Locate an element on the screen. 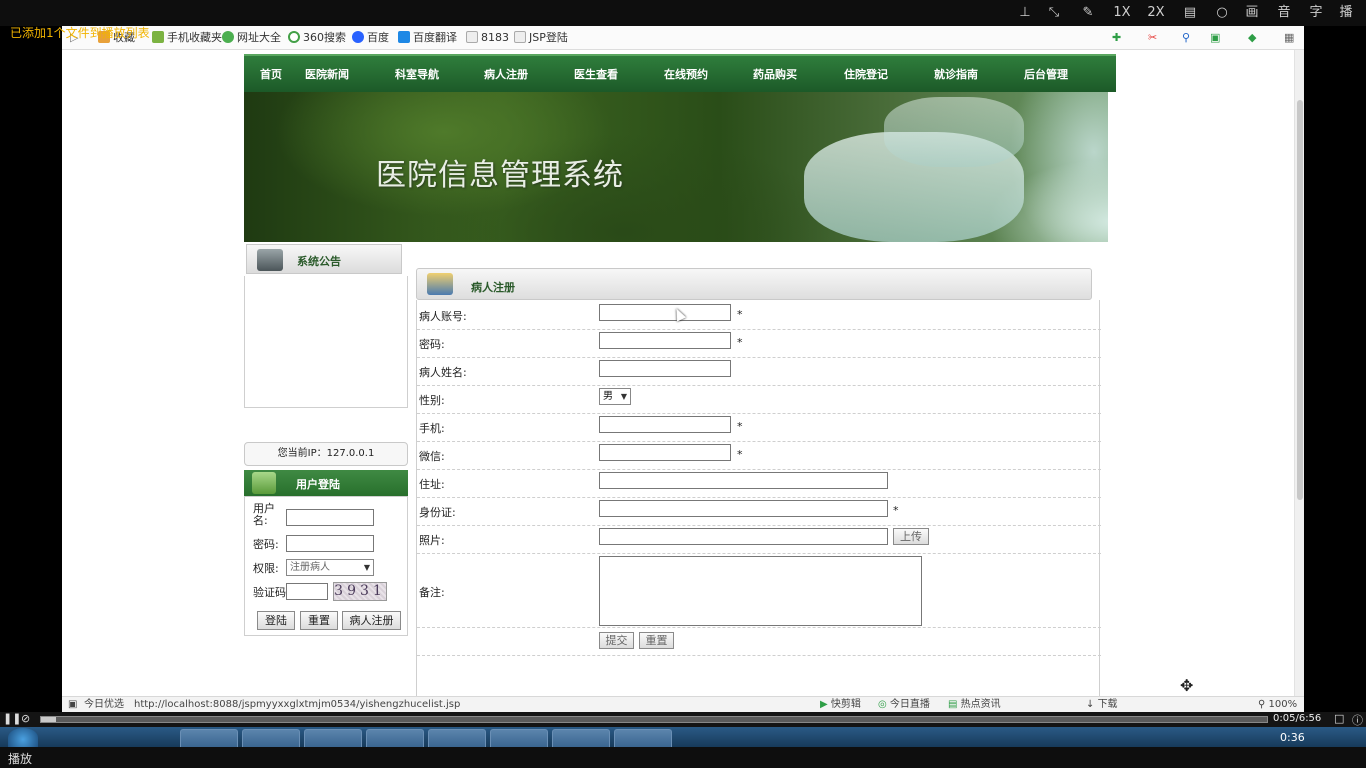  scissors-icon: ▶ is located at coordinates (825, 704).